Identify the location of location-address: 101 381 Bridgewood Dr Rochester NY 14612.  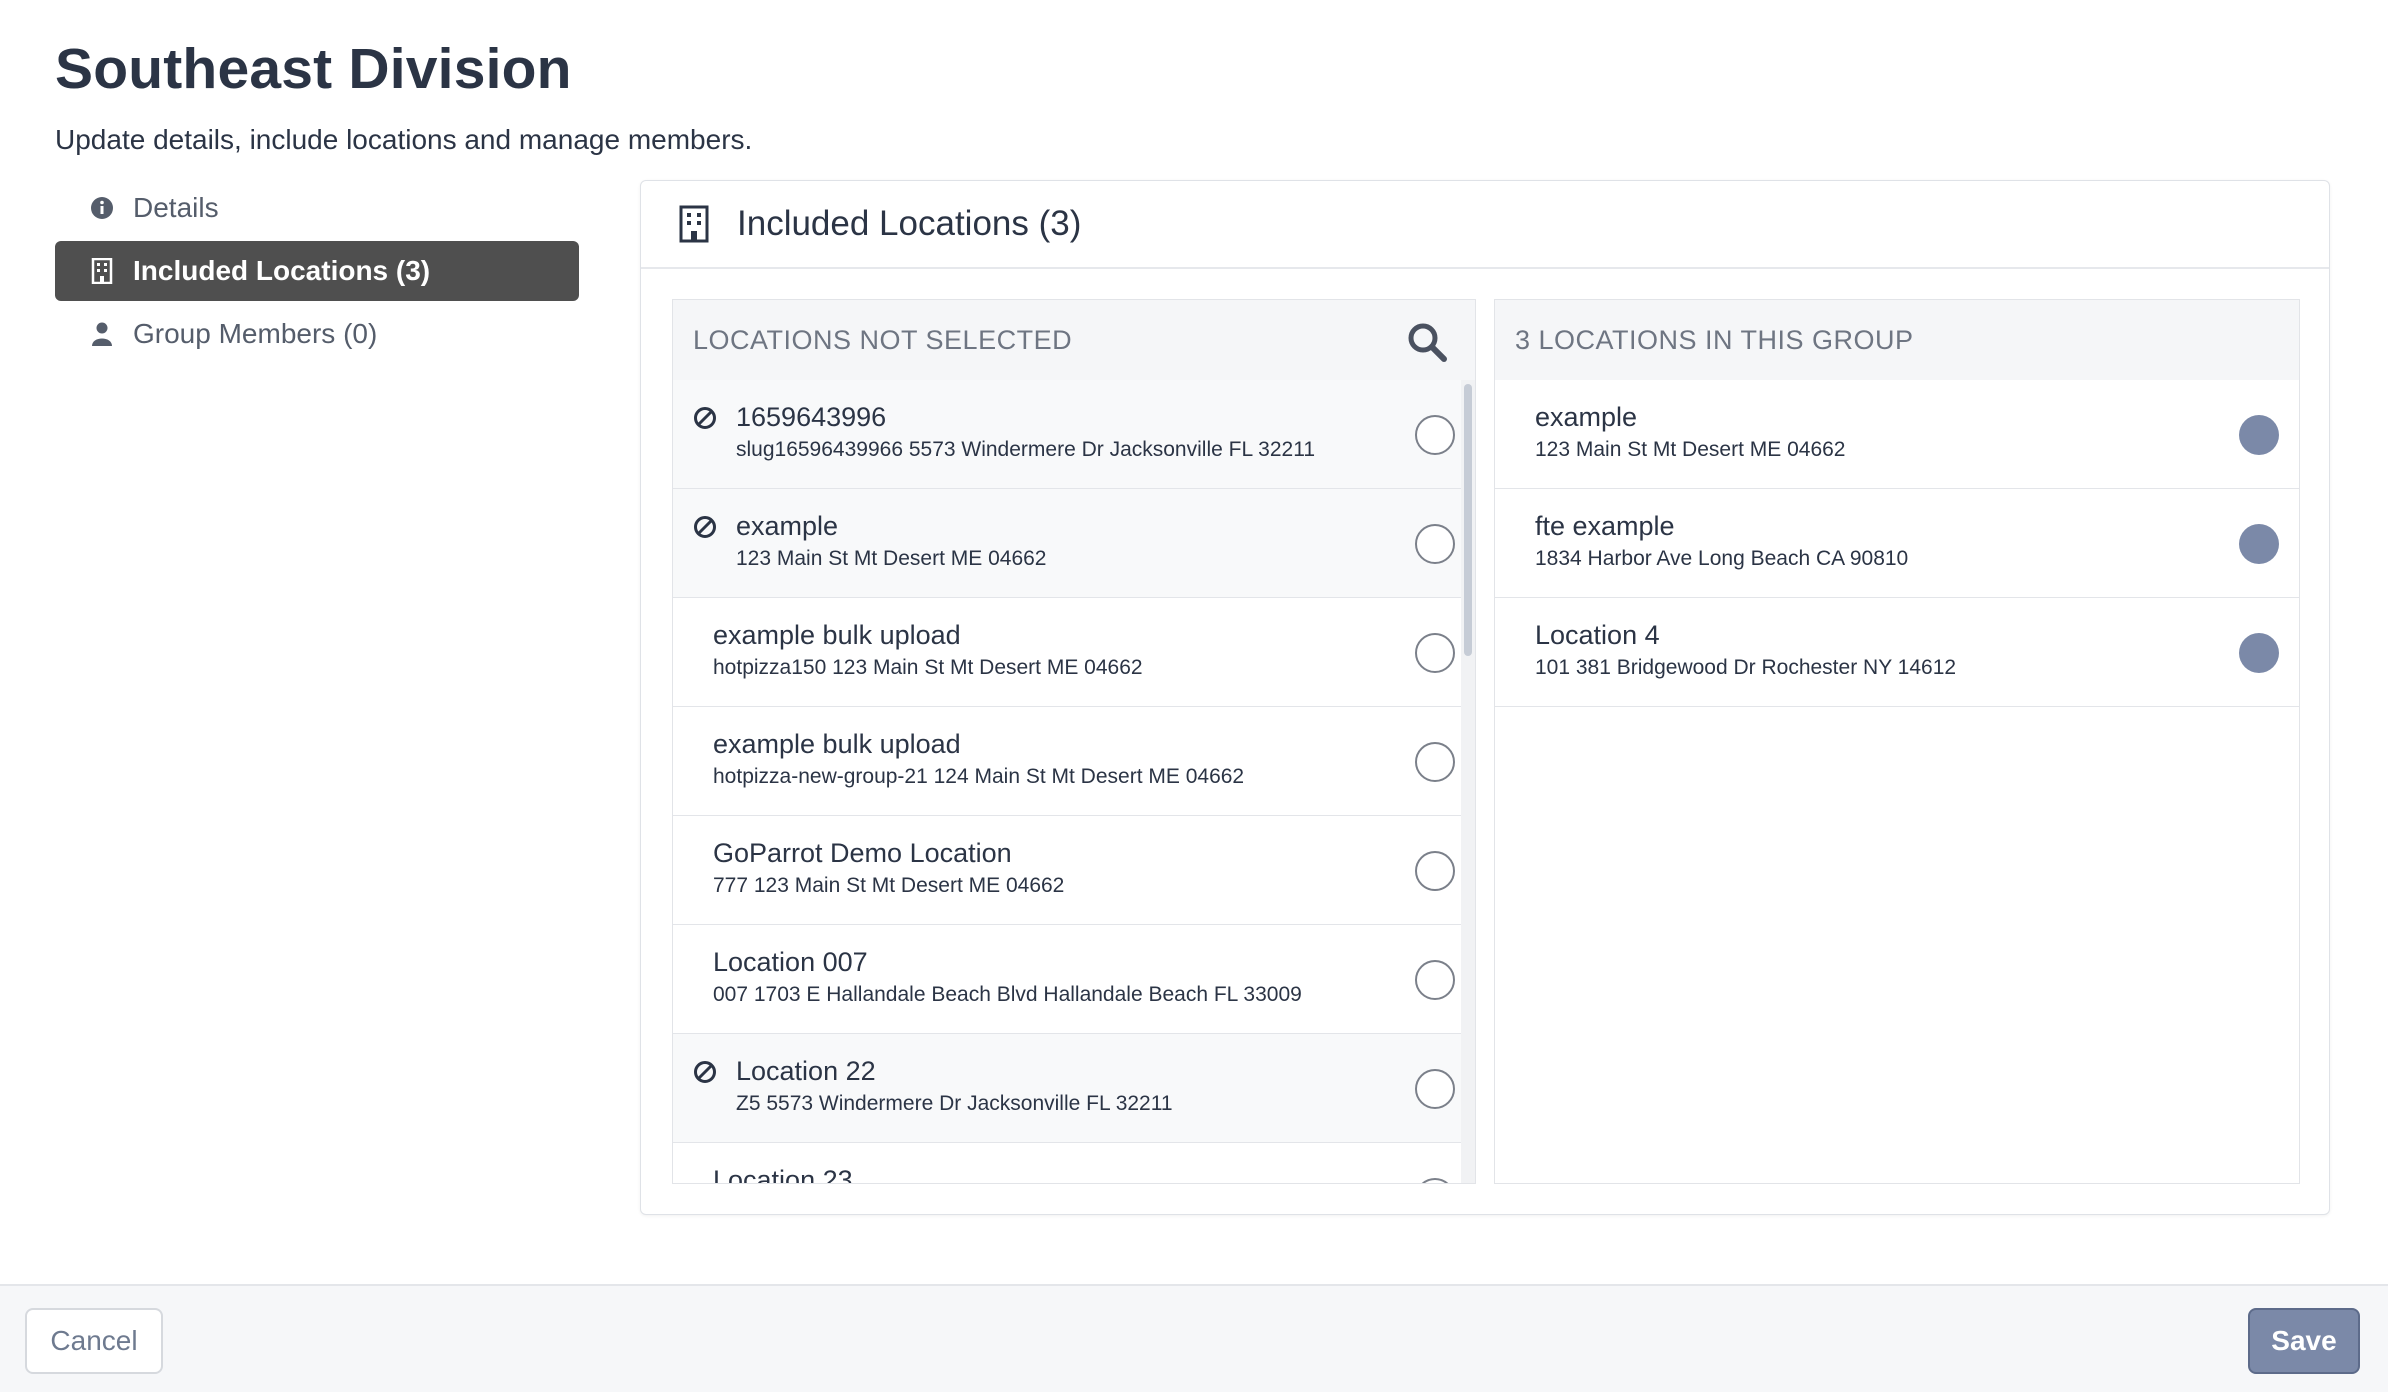
(1746, 667).